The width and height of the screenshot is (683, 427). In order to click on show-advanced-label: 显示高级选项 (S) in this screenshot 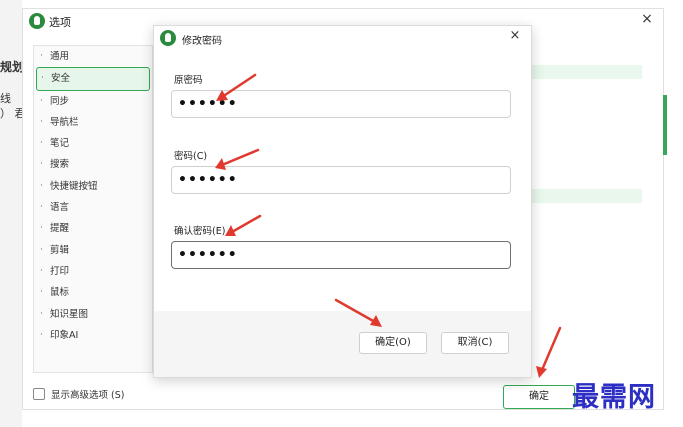, I will do `click(88, 395)`.